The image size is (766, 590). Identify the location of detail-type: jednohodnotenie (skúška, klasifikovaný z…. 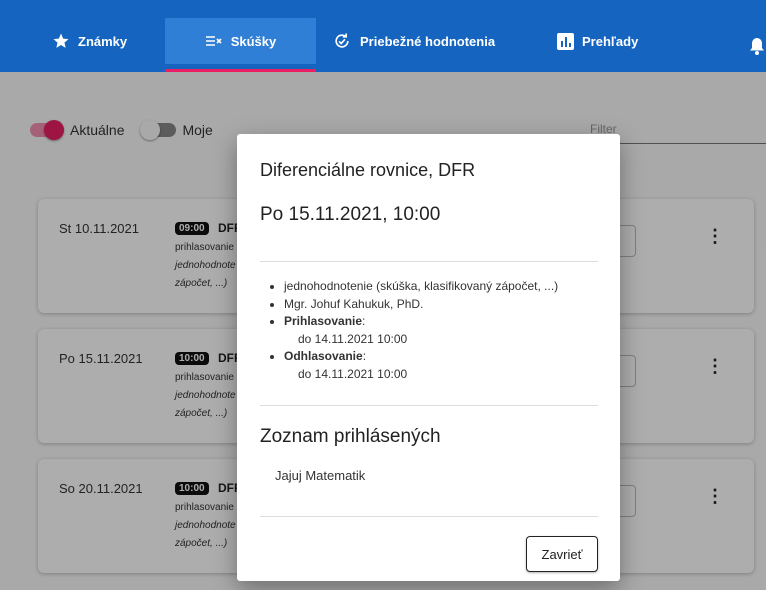
(421, 287).